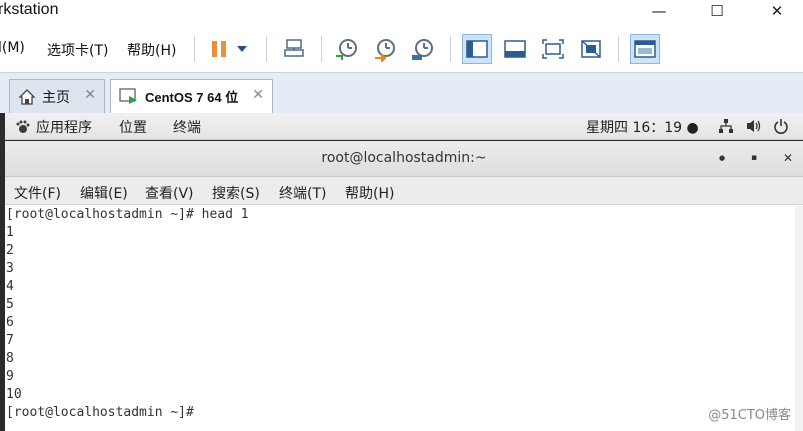  What do you see at coordinates (187, 127) in the screenshot?
I see `terminal-menu: 终端` at bounding box center [187, 127].